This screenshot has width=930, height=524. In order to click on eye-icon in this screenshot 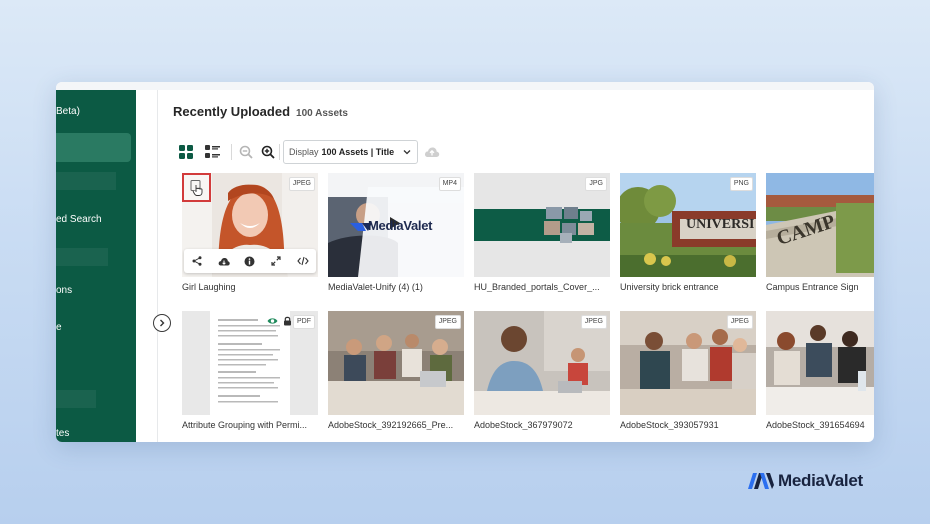, I will do `click(272, 321)`.